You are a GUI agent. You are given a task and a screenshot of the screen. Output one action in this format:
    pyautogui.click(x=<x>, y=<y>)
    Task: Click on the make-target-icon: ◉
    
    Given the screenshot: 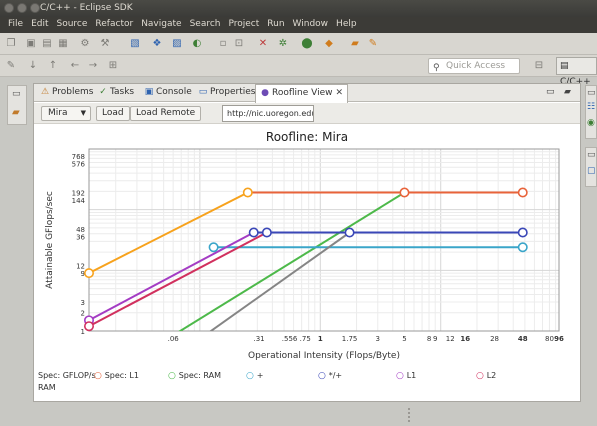 What is the action you would take?
    pyautogui.click(x=591, y=123)
    